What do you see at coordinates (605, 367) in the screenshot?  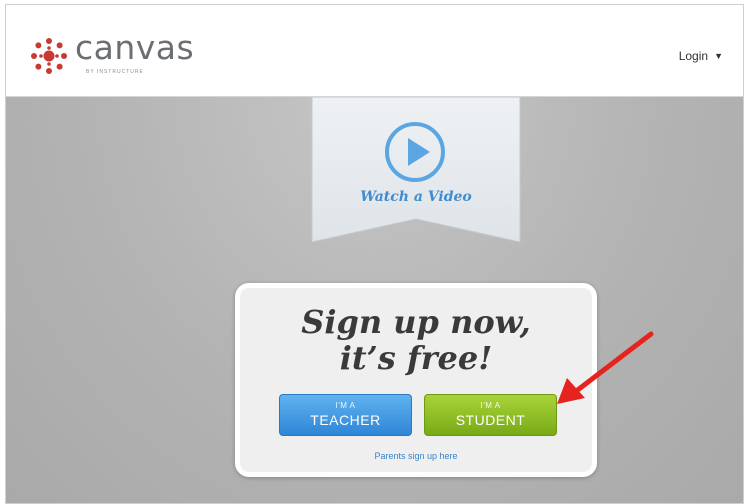 I see `annotation-arrow-icon` at bounding box center [605, 367].